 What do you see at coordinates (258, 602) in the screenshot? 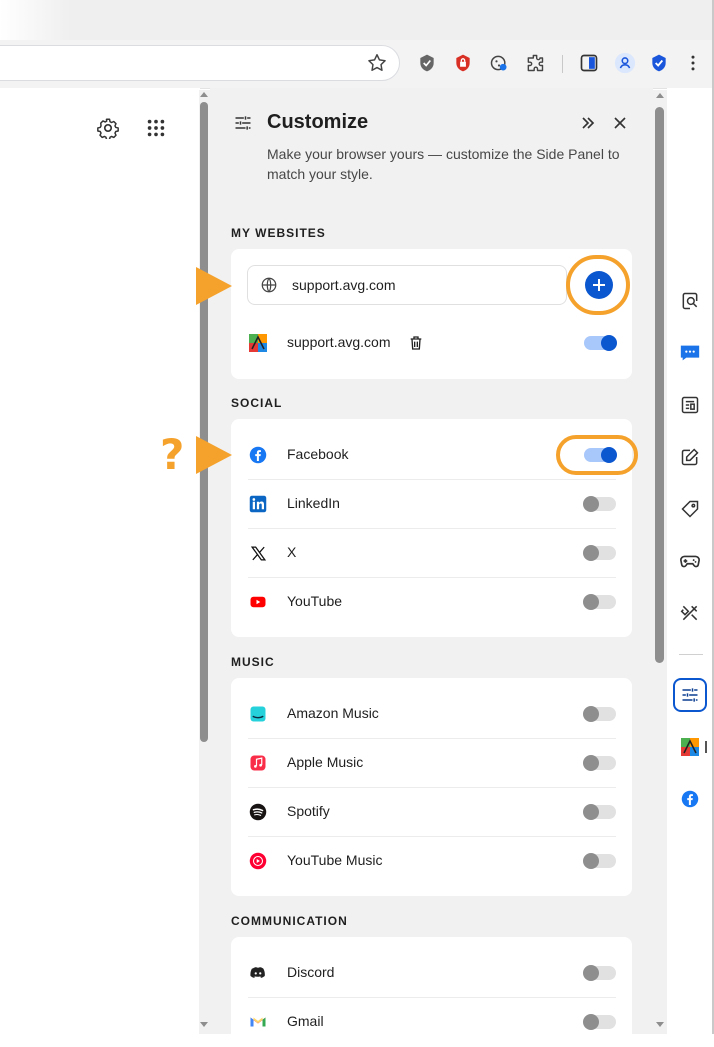
I see `youtube-icon` at bounding box center [258, 602].